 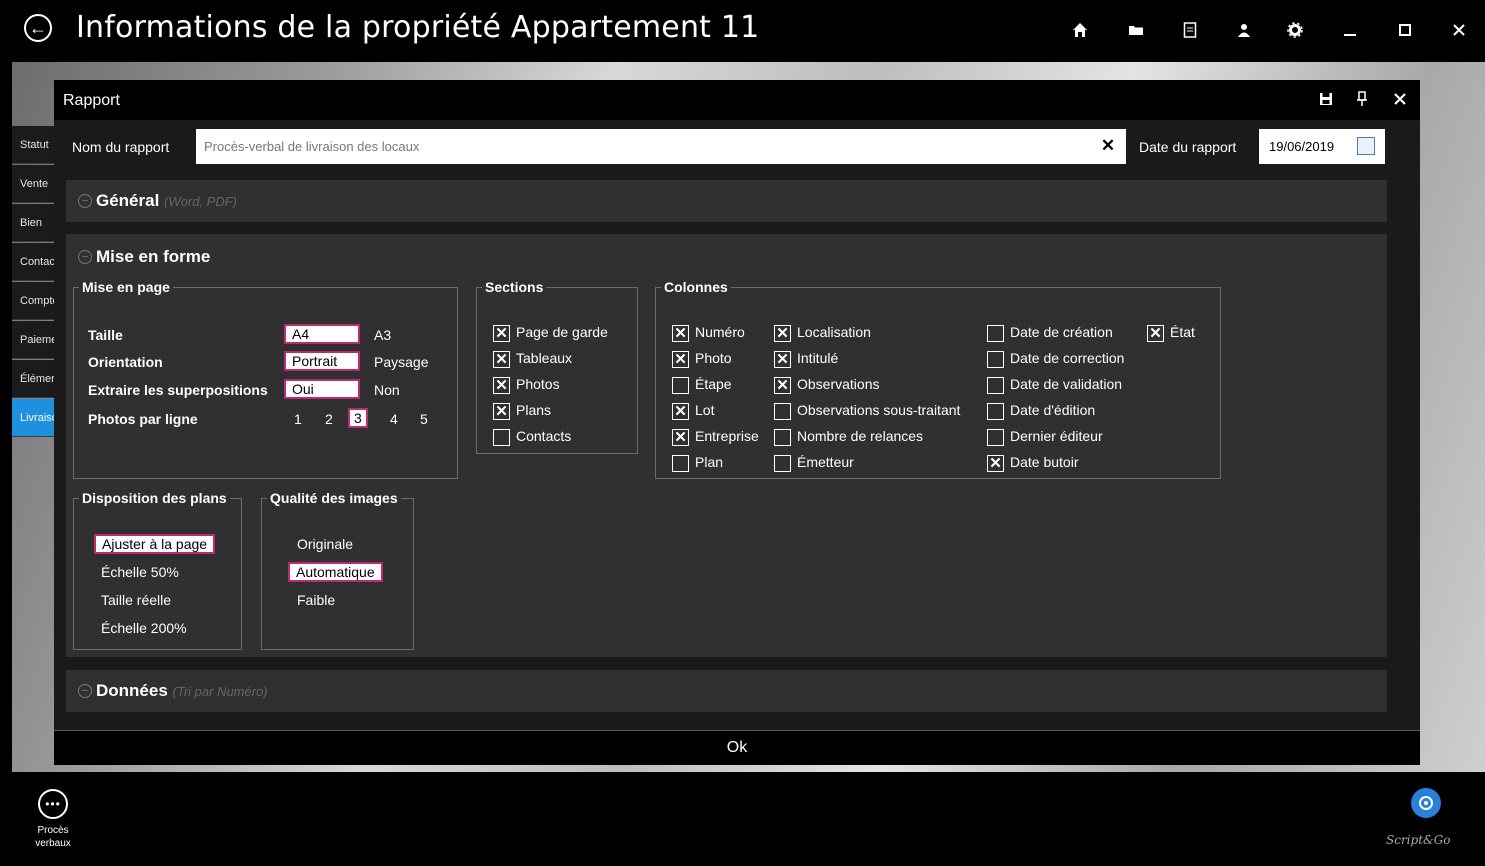 What do you see at coordinates (995, 463) in the screenshot?
I see `colonne-date-butoir-checkbox: ✕` at bounding box center [995, 463].